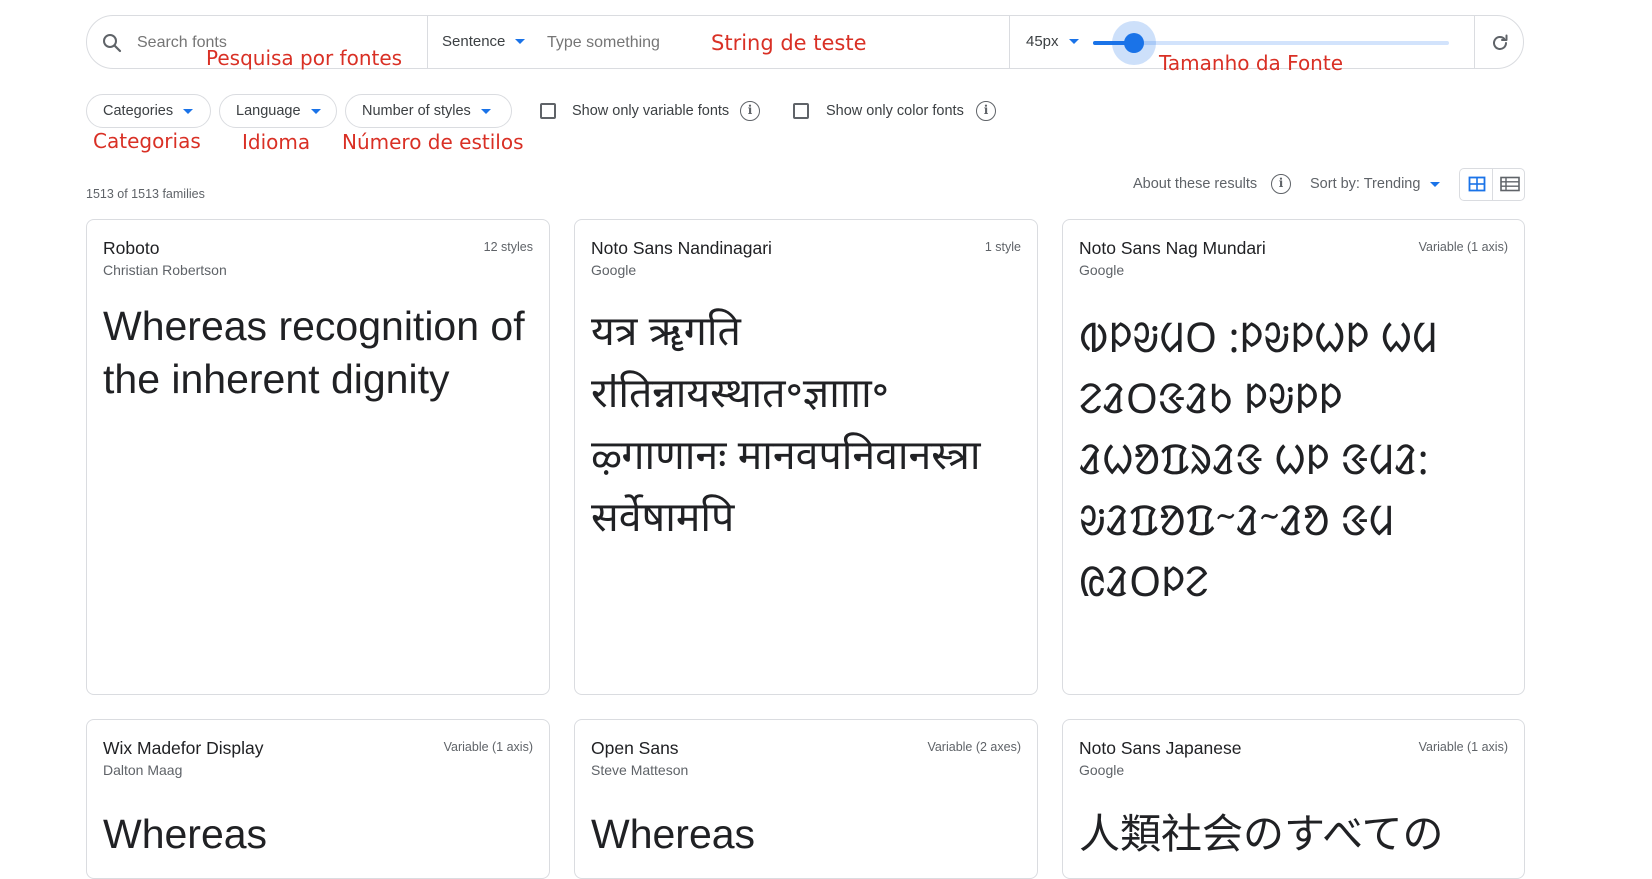 The width and height of the screenshot is (1652, 879). Describe the element at coordinates (143, 770) in the screenshot. I see `font-author: Dalton Maag` at that location.